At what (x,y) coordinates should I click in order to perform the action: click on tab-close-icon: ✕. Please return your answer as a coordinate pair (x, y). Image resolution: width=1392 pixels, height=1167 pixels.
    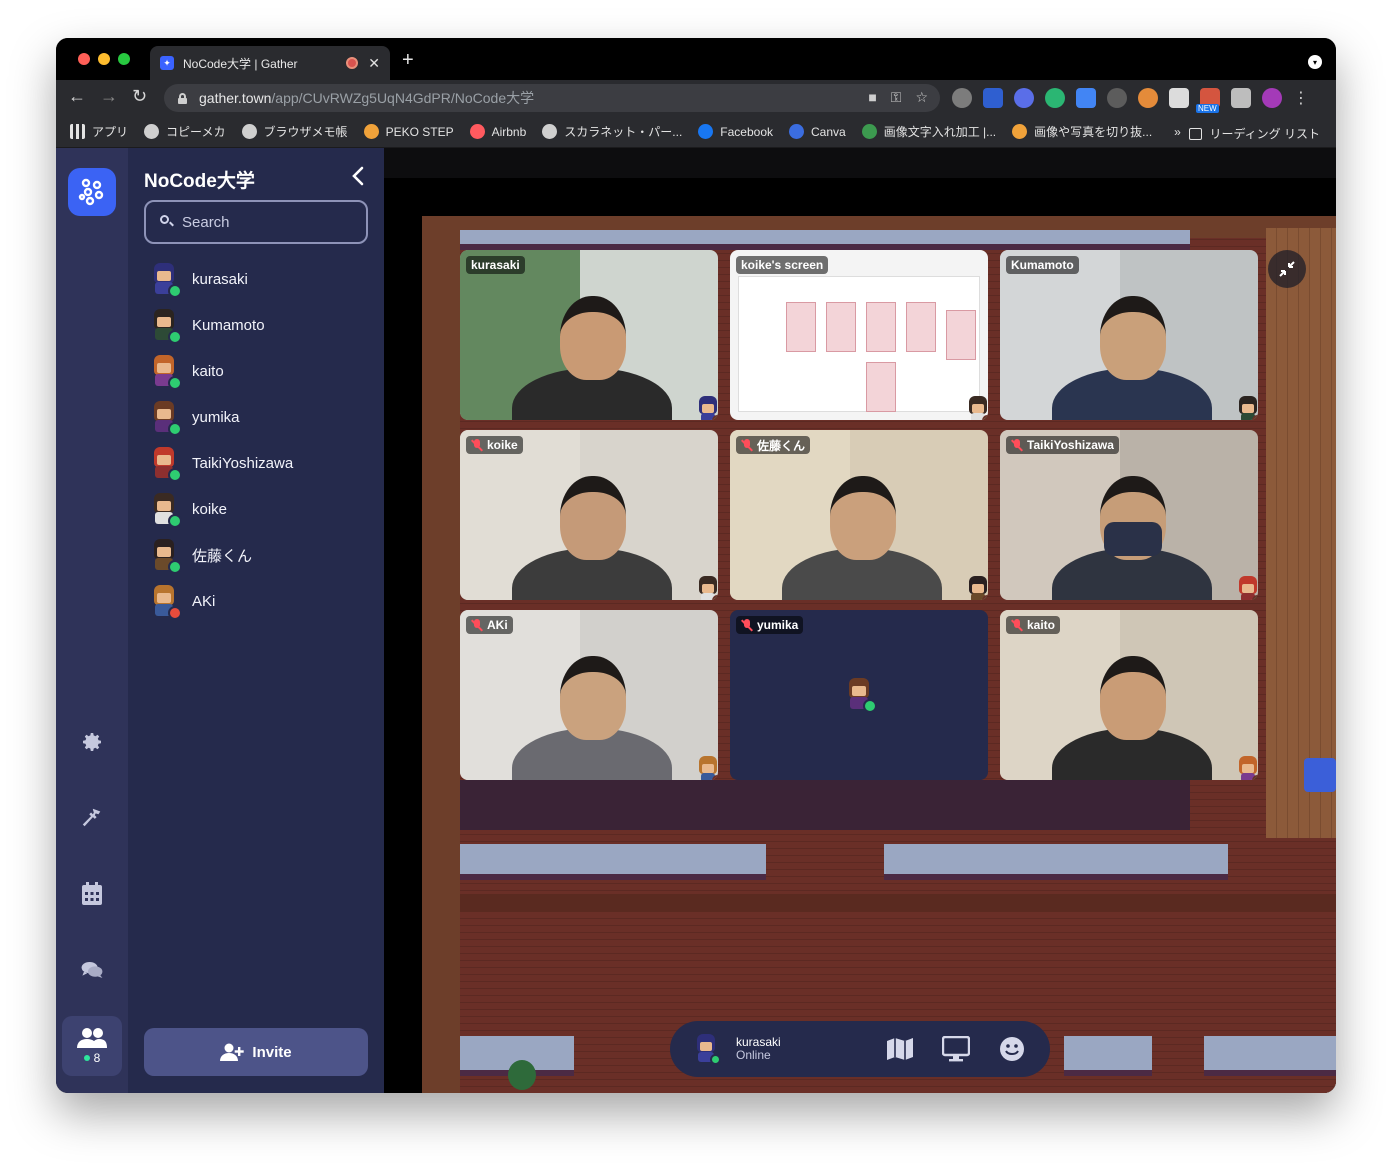
    Looking at the image, I should click on (374, 63).